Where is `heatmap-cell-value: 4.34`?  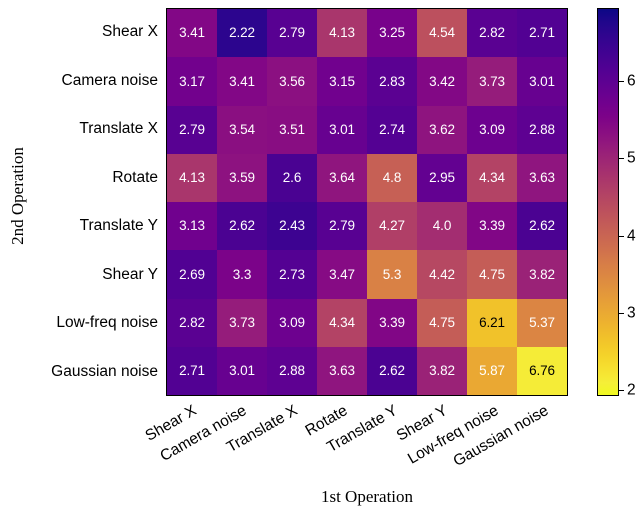
heatmap-cell-value: 4.34 is located at coordinates (342, 322).